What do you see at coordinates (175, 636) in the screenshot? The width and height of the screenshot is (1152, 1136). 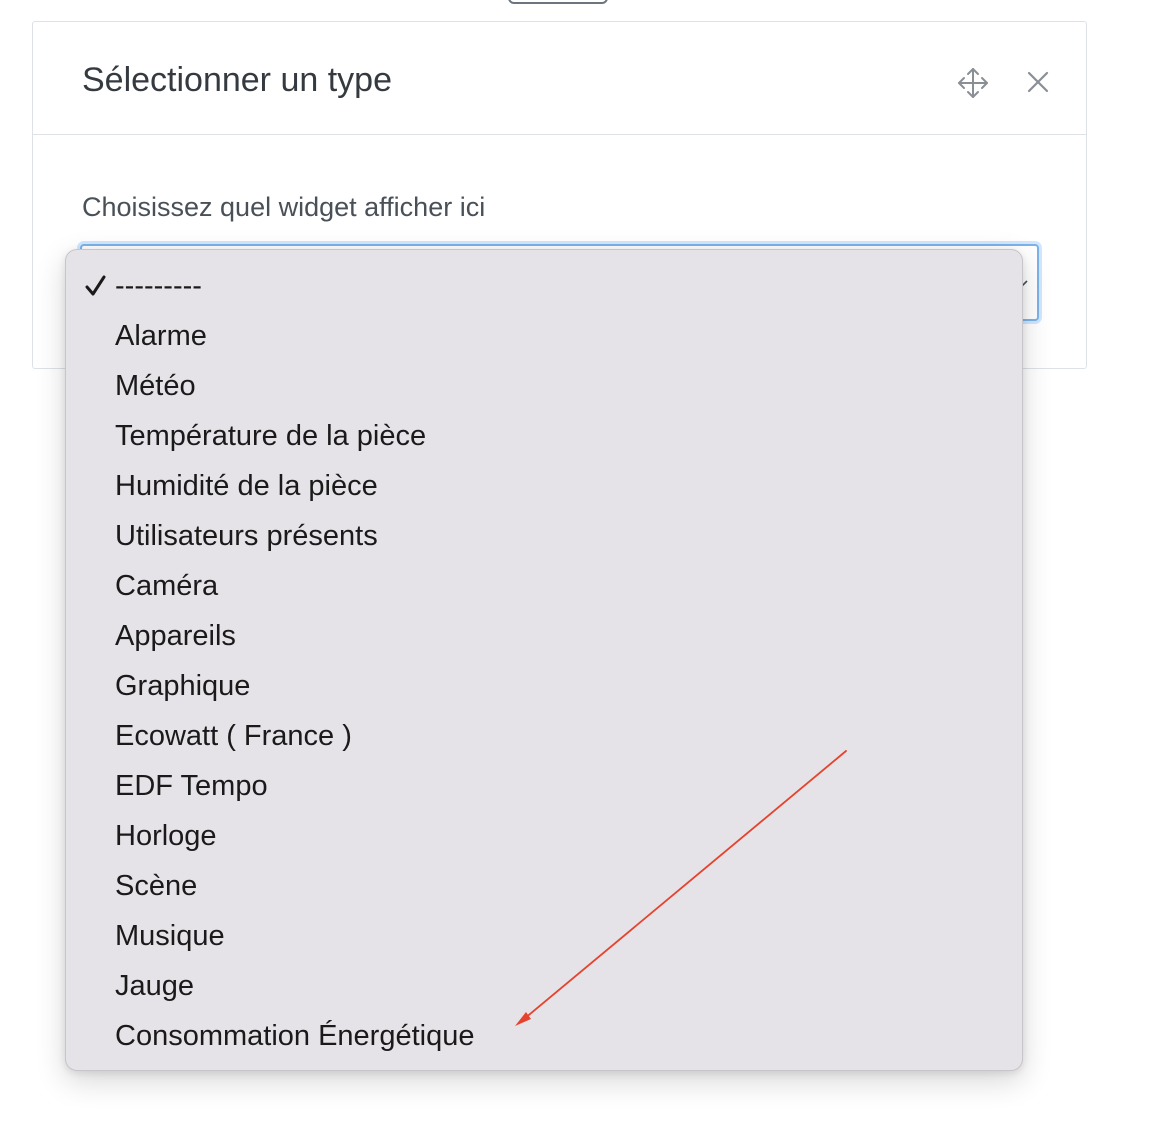 I see `dropdown-option-label: Appareils` at bounding box center [175, 636].